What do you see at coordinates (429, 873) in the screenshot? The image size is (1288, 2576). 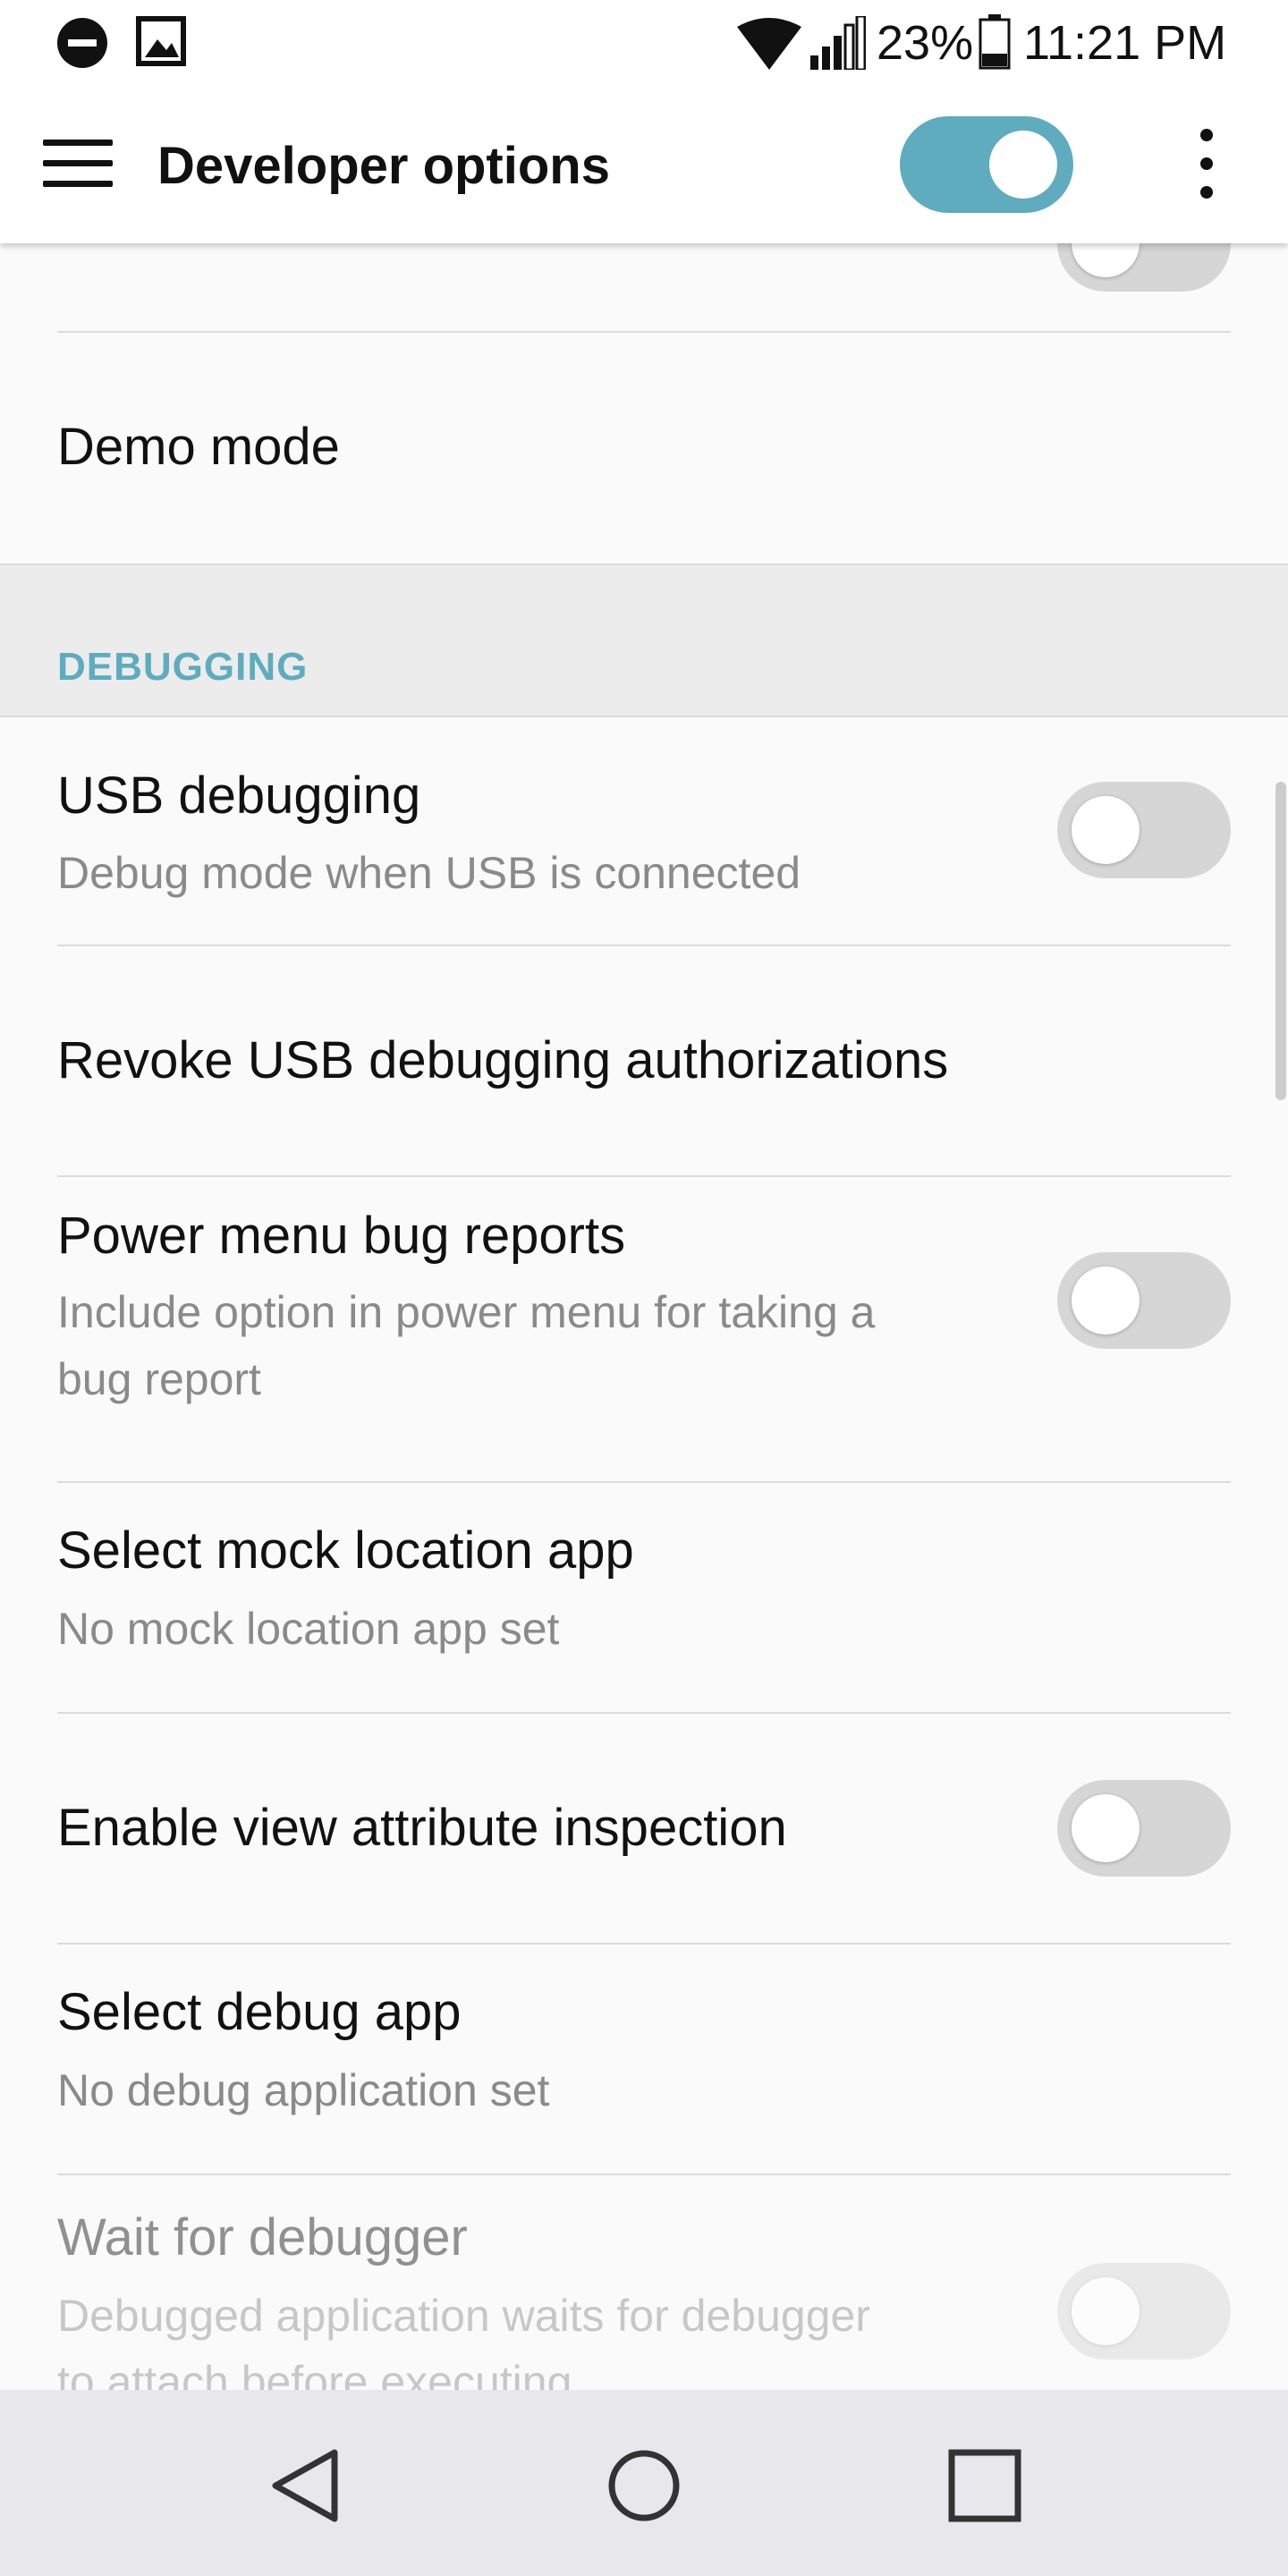 I see `setting-subtitle: Debug mode when USB is connected` at bounding box center [429, 873].